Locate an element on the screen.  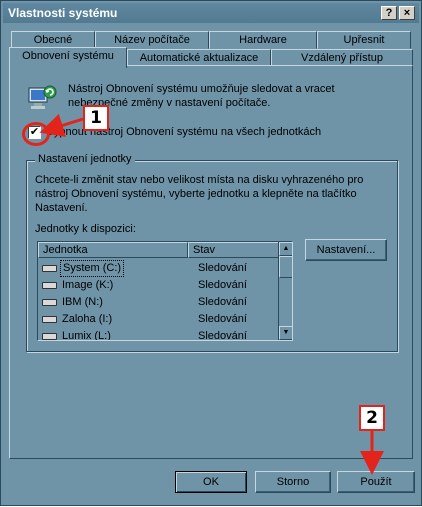
step-badge-2: 2 is located at coordinates (372, 418).